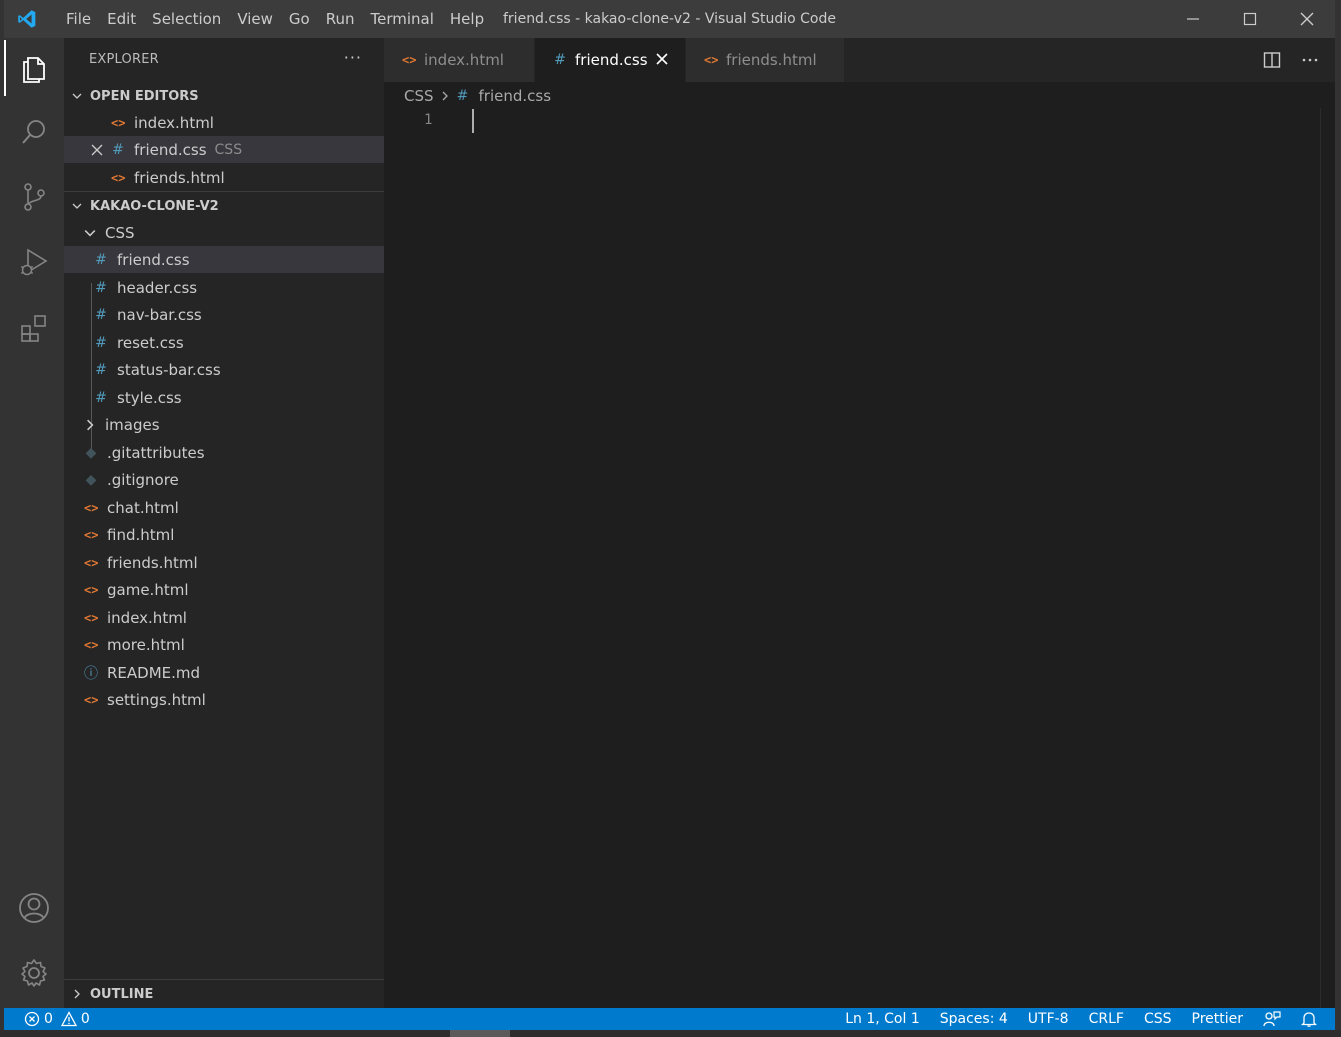  What do you see at coordinates (224, 452) in the screenshot?
I see `file-item: ◆ .gitattributes` at bounding box center [224, 452].